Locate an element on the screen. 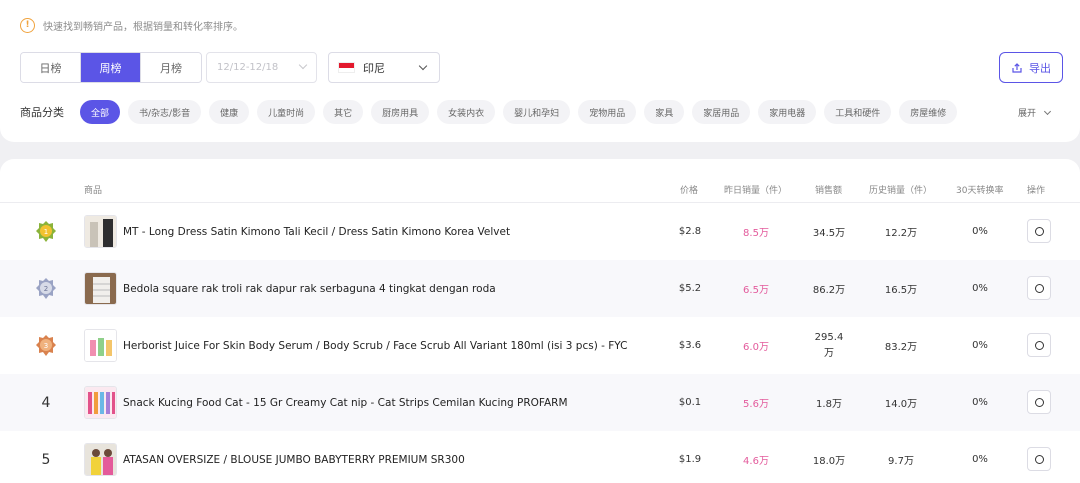 This screenshot has height=483, width=1080. table-header: 商品 价格 昨日销量（件） 销售额 历史销量（件） 30天转换率 操作 is located at coordinates (540, 189).